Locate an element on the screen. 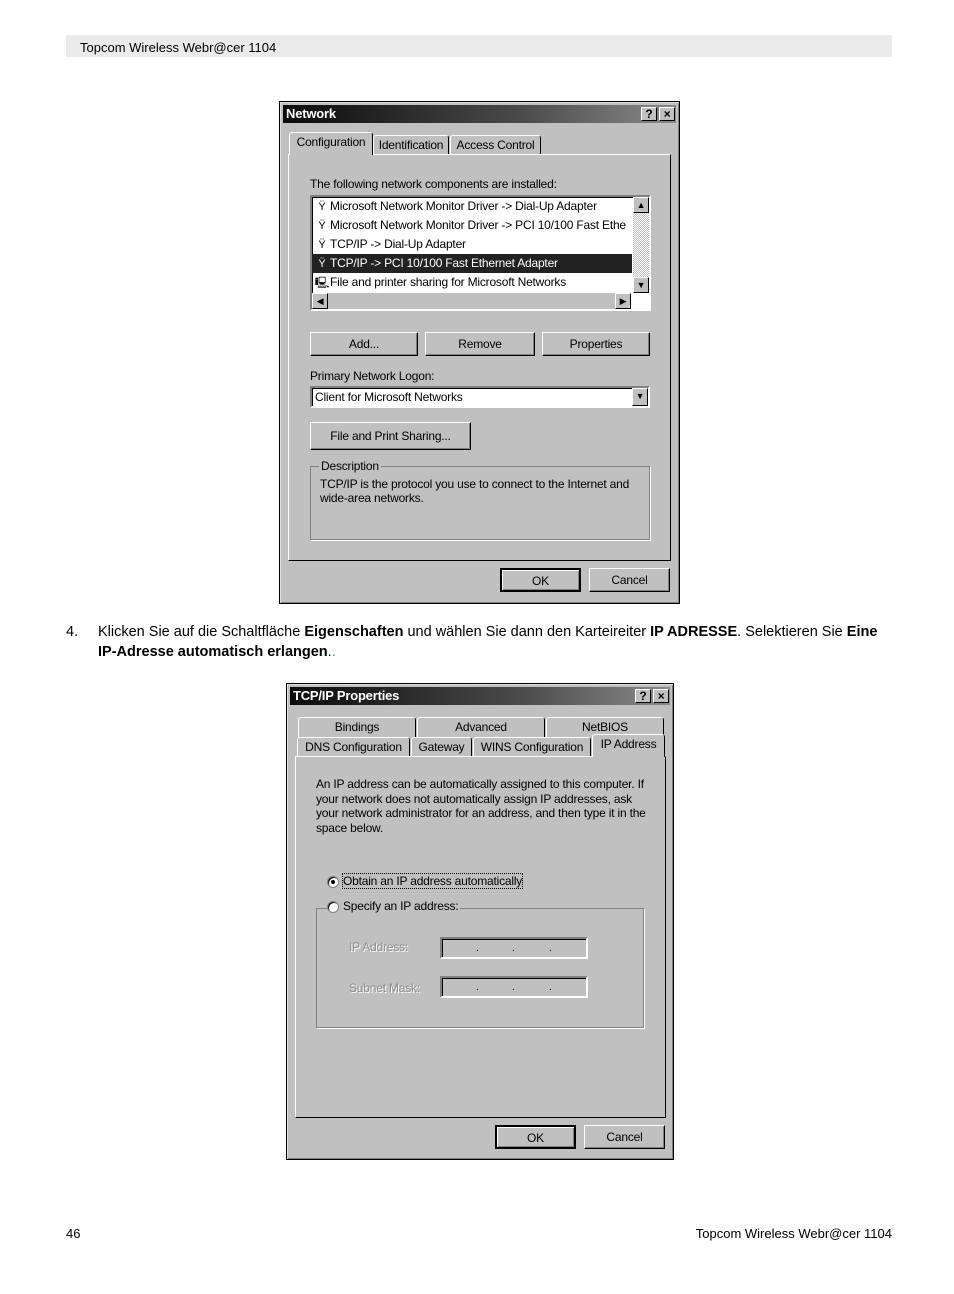 The width and height of the screenshot is (954, 1294). computer-icon: 🖳 is located at coordinates (322, 283).